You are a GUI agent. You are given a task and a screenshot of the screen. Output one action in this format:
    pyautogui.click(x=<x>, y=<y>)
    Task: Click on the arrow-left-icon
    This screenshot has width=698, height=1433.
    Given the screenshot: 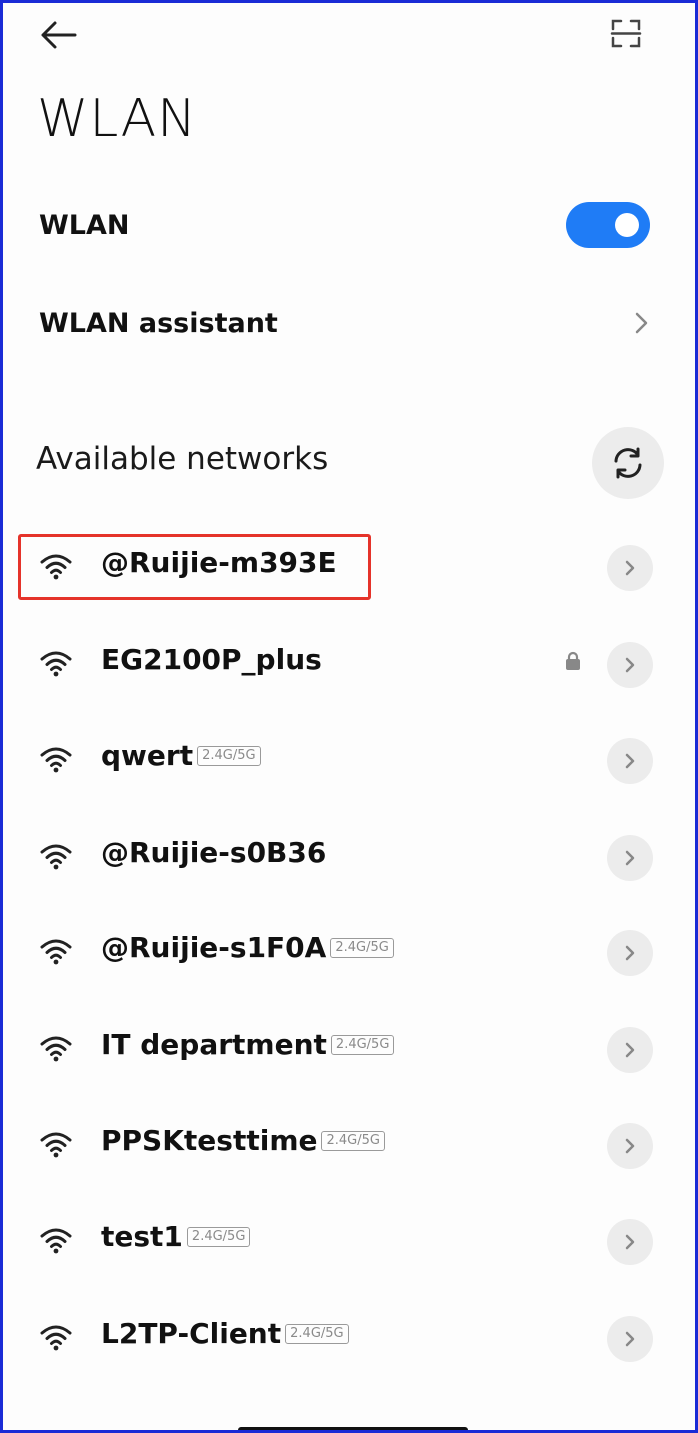 What is the action you would take?
    pyautogui.click(x=59, y=35)
    